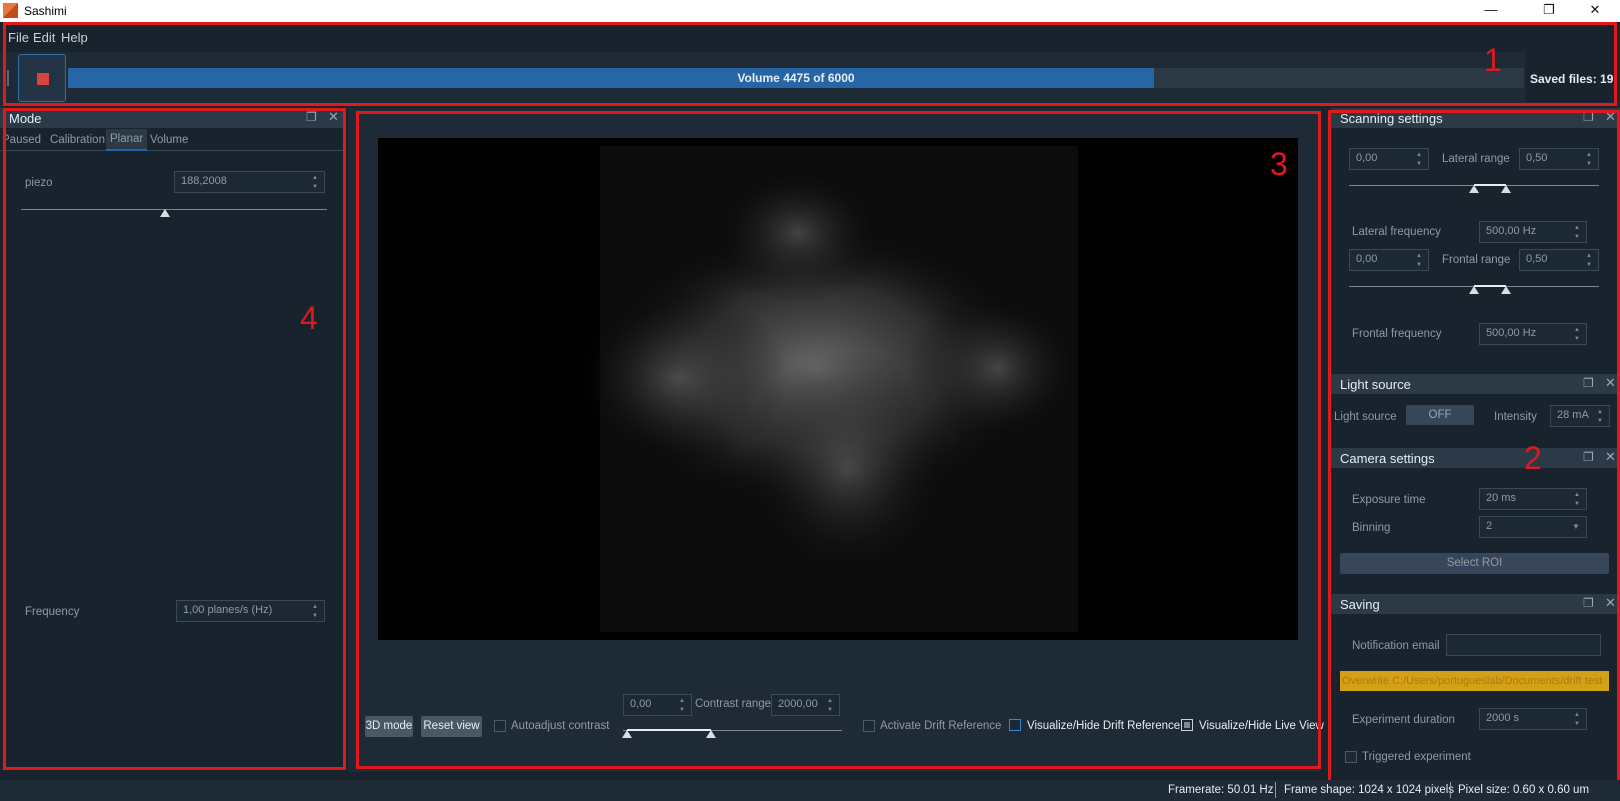 Image resolution: width=1620 pixels, height=801 pixels. Describe the element at coordinates (1595, 11) in the screenshot. I see `close-button: ✕` at that location.